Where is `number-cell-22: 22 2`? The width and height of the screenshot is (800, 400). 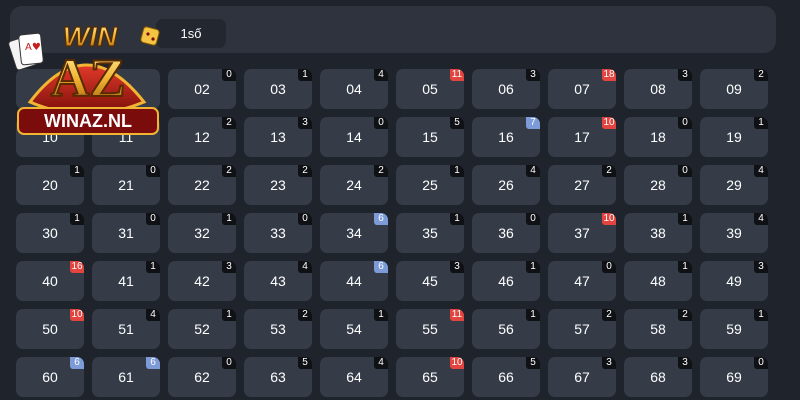 number-cell-22: 22 2 is located at coordinates (202, 185).